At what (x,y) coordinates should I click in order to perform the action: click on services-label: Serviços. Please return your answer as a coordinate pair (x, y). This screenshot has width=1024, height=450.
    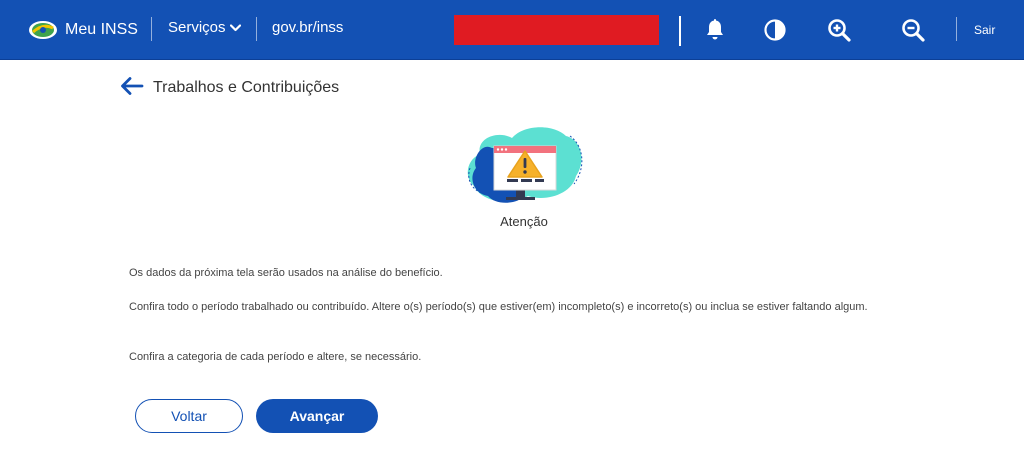
    Looking at the image, I should click on (197, 27).